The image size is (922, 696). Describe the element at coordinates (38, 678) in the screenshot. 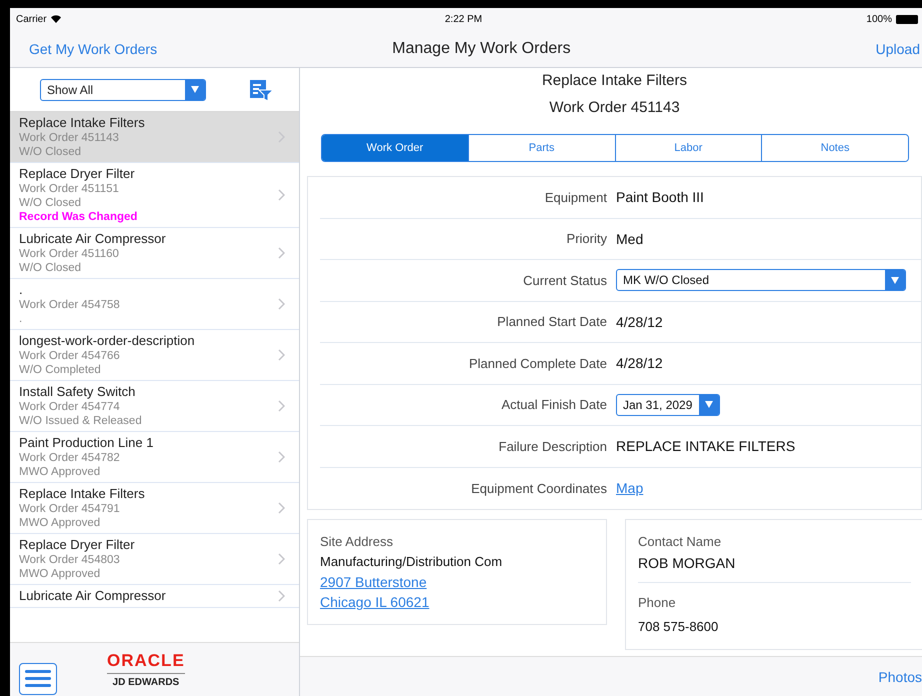

I see `menu-button` at that location.